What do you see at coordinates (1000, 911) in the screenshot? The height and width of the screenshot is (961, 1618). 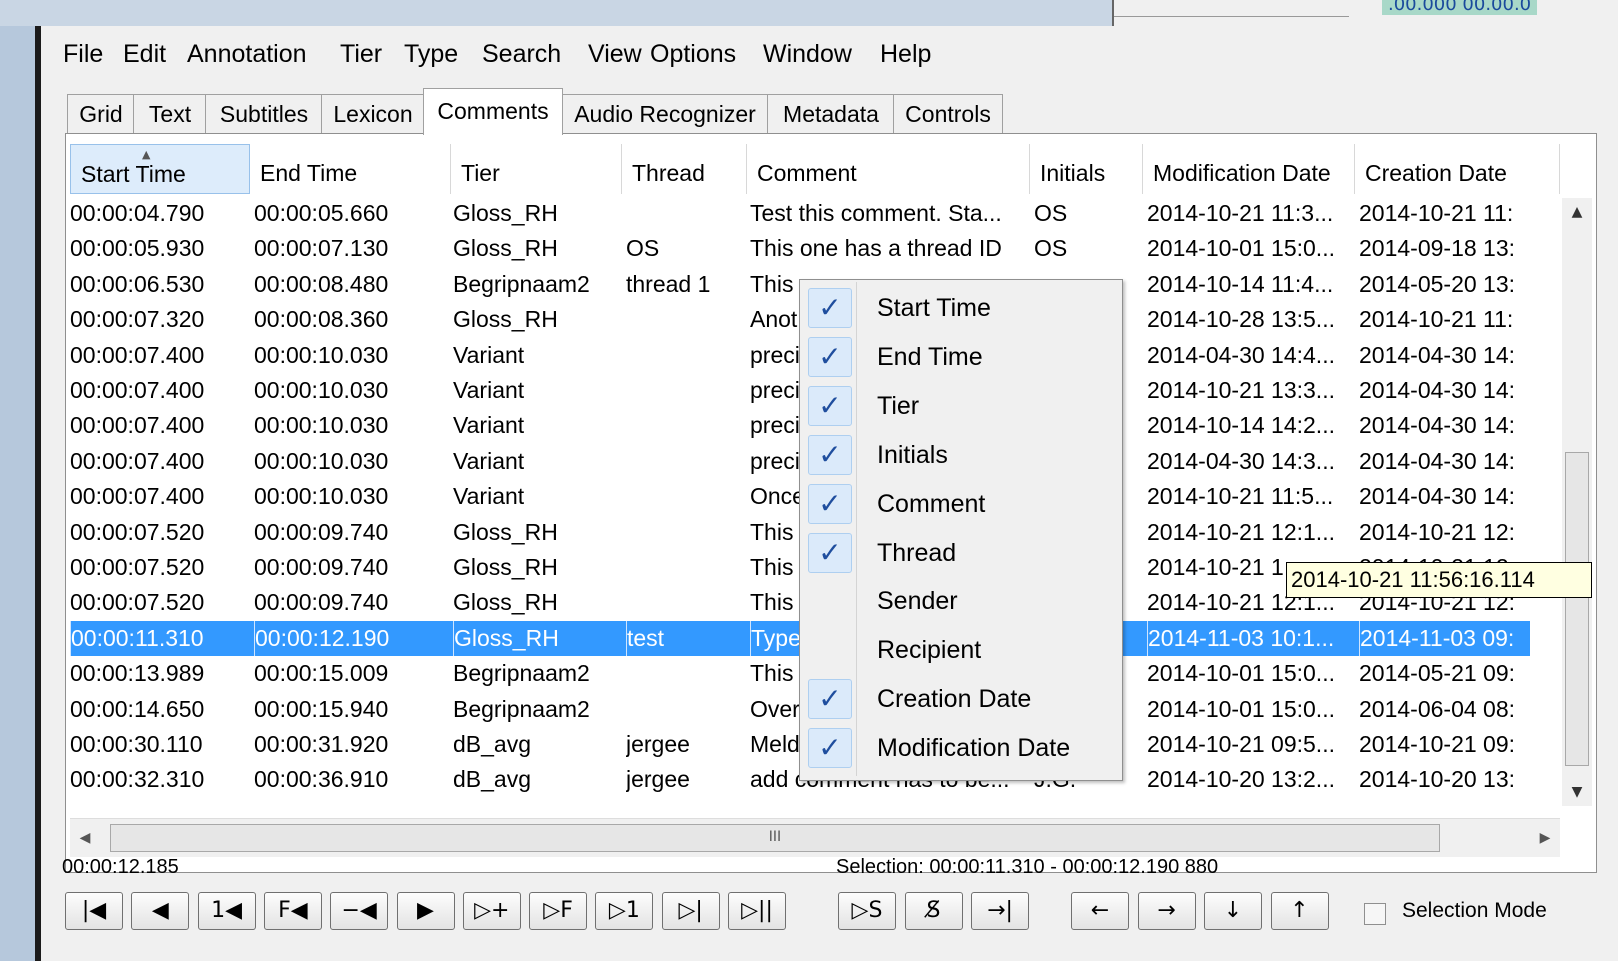 I see `go-to-selection-end-button: →|` at bounding box center [1000, 911].